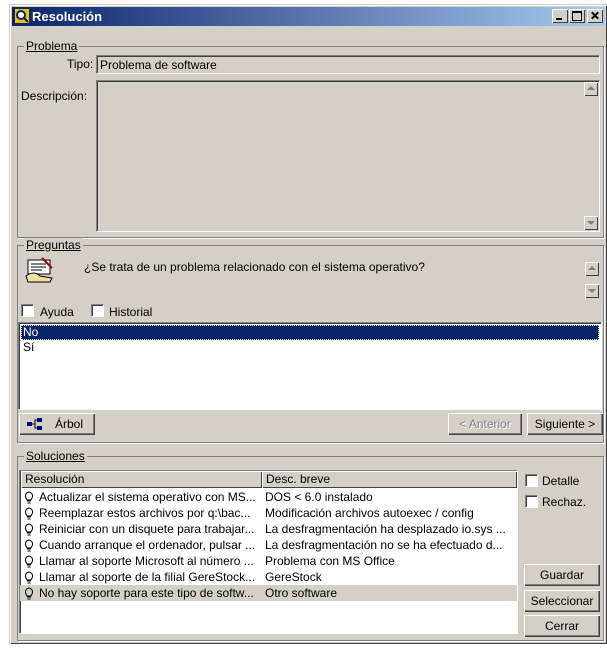 The height and width of the screenshot is (649, 607). I want to click on desc-cell: DOS < 6.0 instalado, so click(319, 497).